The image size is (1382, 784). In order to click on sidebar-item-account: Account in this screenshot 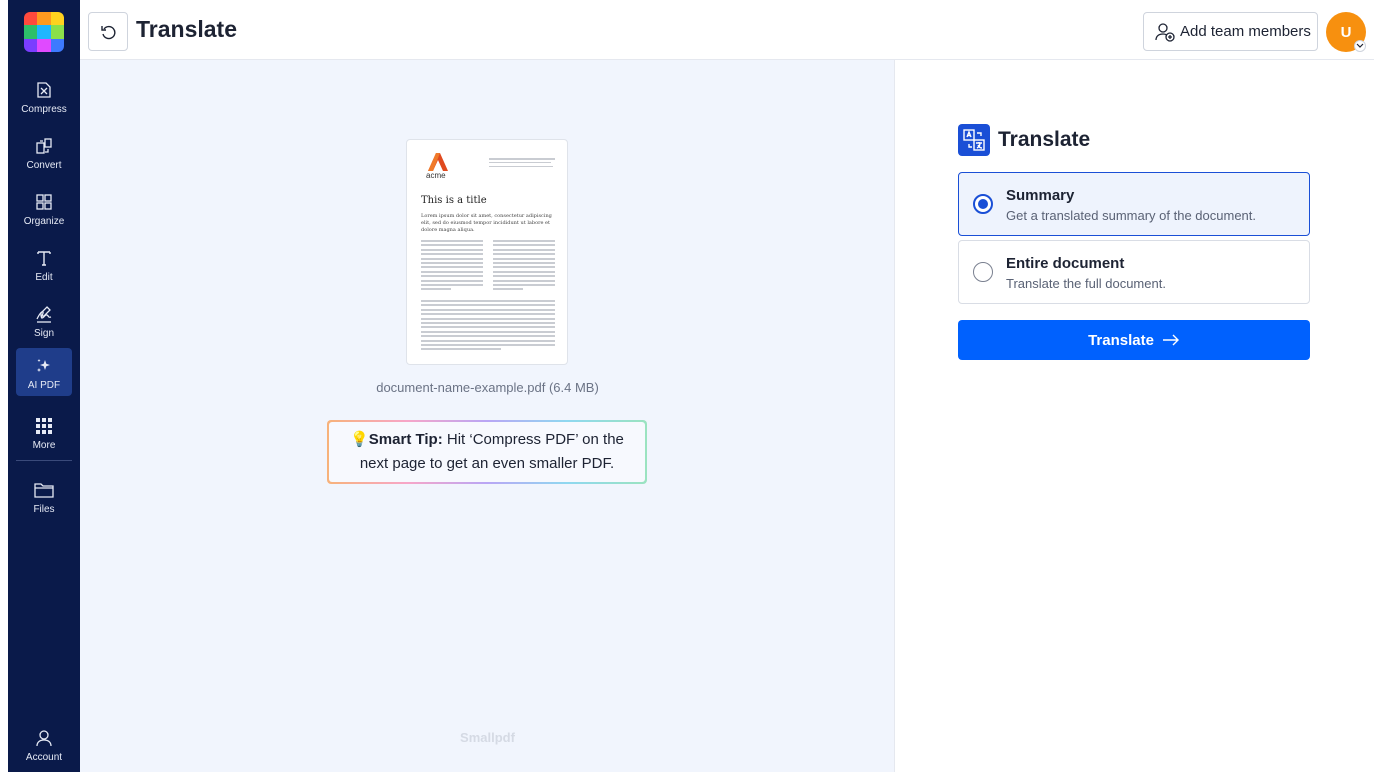, I will do `click(44, 744)`.